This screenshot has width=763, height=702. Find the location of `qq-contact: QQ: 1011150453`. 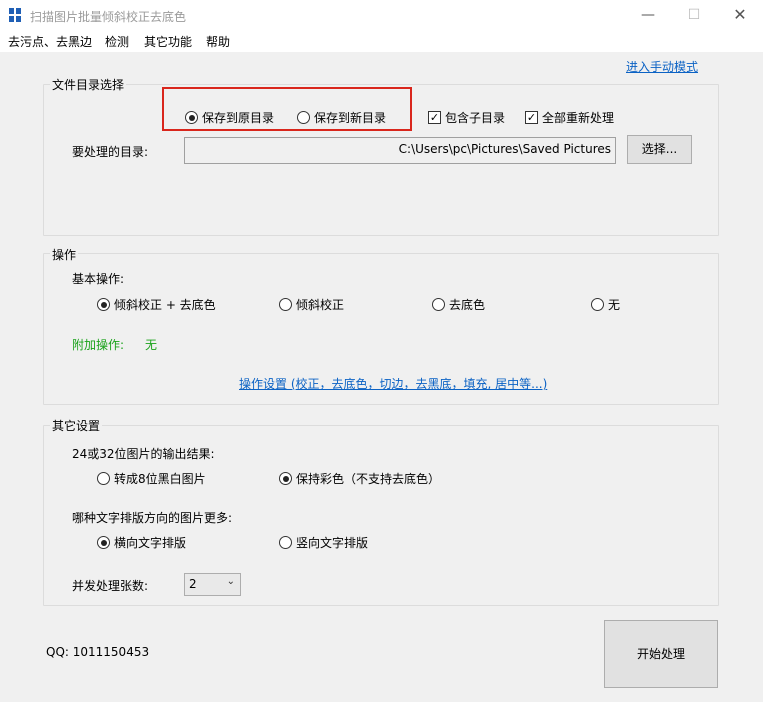

qq-contact: QQ: 1011150453 is located at coordinates (98, 652).